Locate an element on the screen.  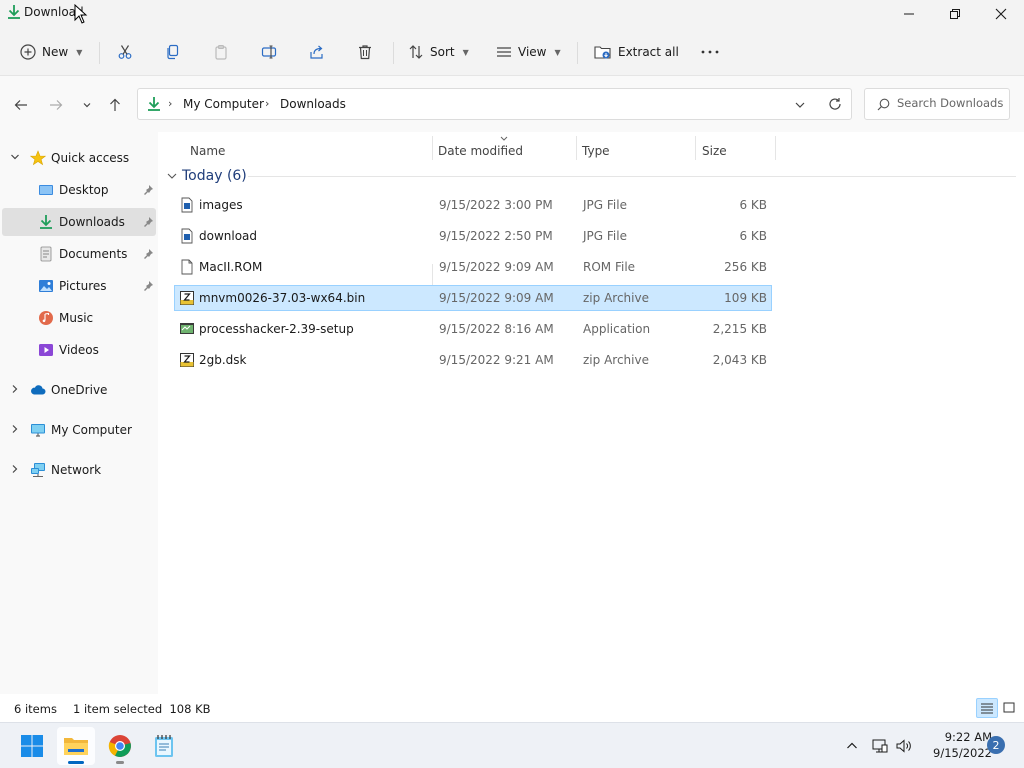
sidebar-item-quick-access: Quick access is located at coordinates (79, 158).